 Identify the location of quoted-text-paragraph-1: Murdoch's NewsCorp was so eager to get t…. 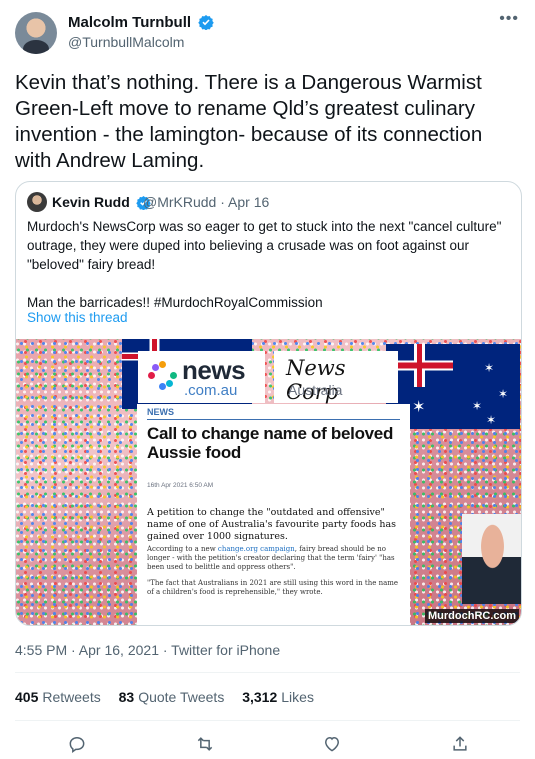
(264, 245).